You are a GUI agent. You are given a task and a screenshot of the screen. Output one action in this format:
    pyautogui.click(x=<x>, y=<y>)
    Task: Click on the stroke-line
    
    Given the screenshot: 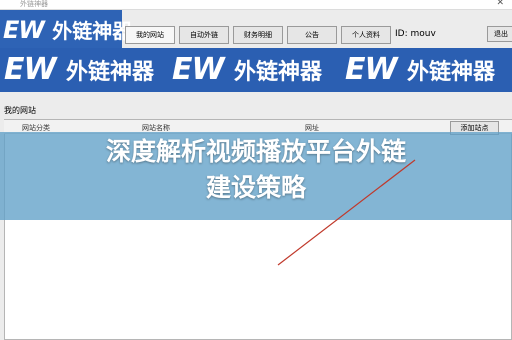 What is the action you would take?
    pyautogui.click(x=346, y=212)
    